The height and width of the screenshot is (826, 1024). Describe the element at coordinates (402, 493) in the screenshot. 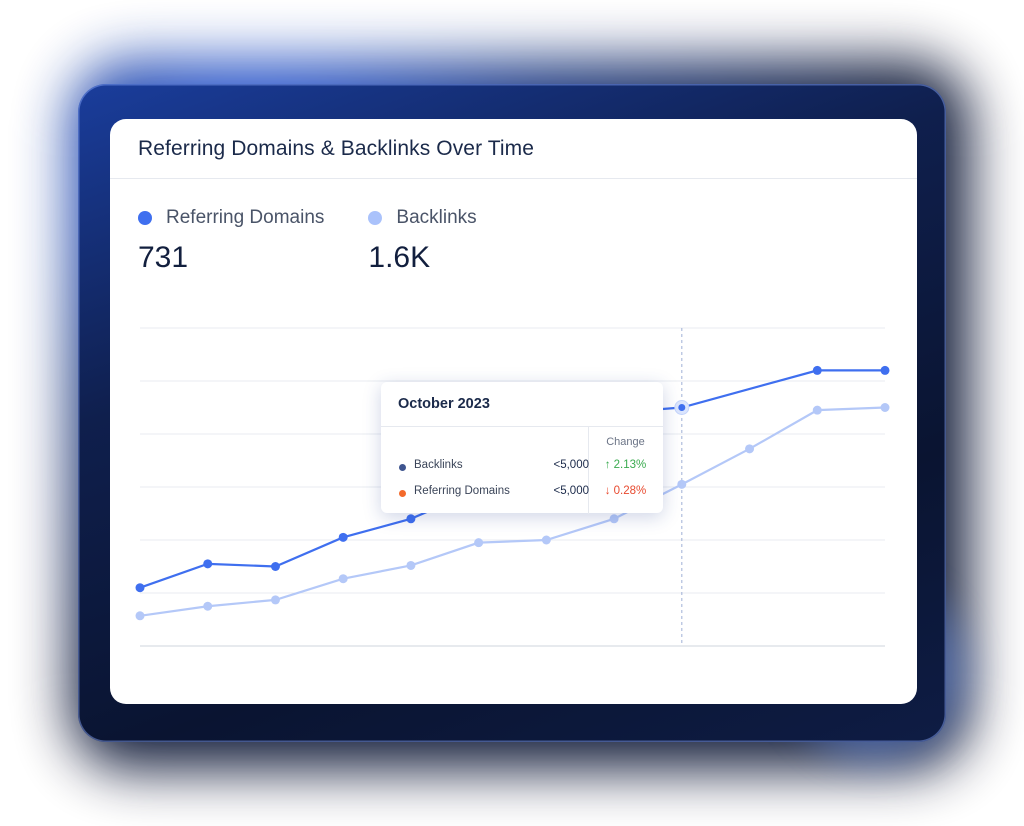

I see `tooltip-dot-referring-domains` at that location.